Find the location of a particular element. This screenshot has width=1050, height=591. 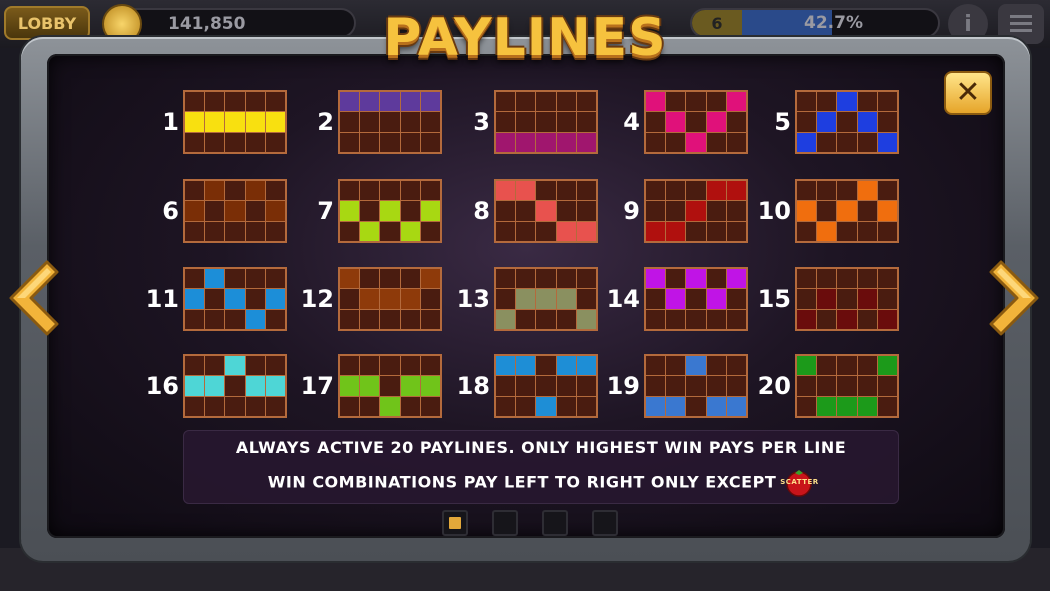

payline-number: 11 is located at coordinates (162, 299).